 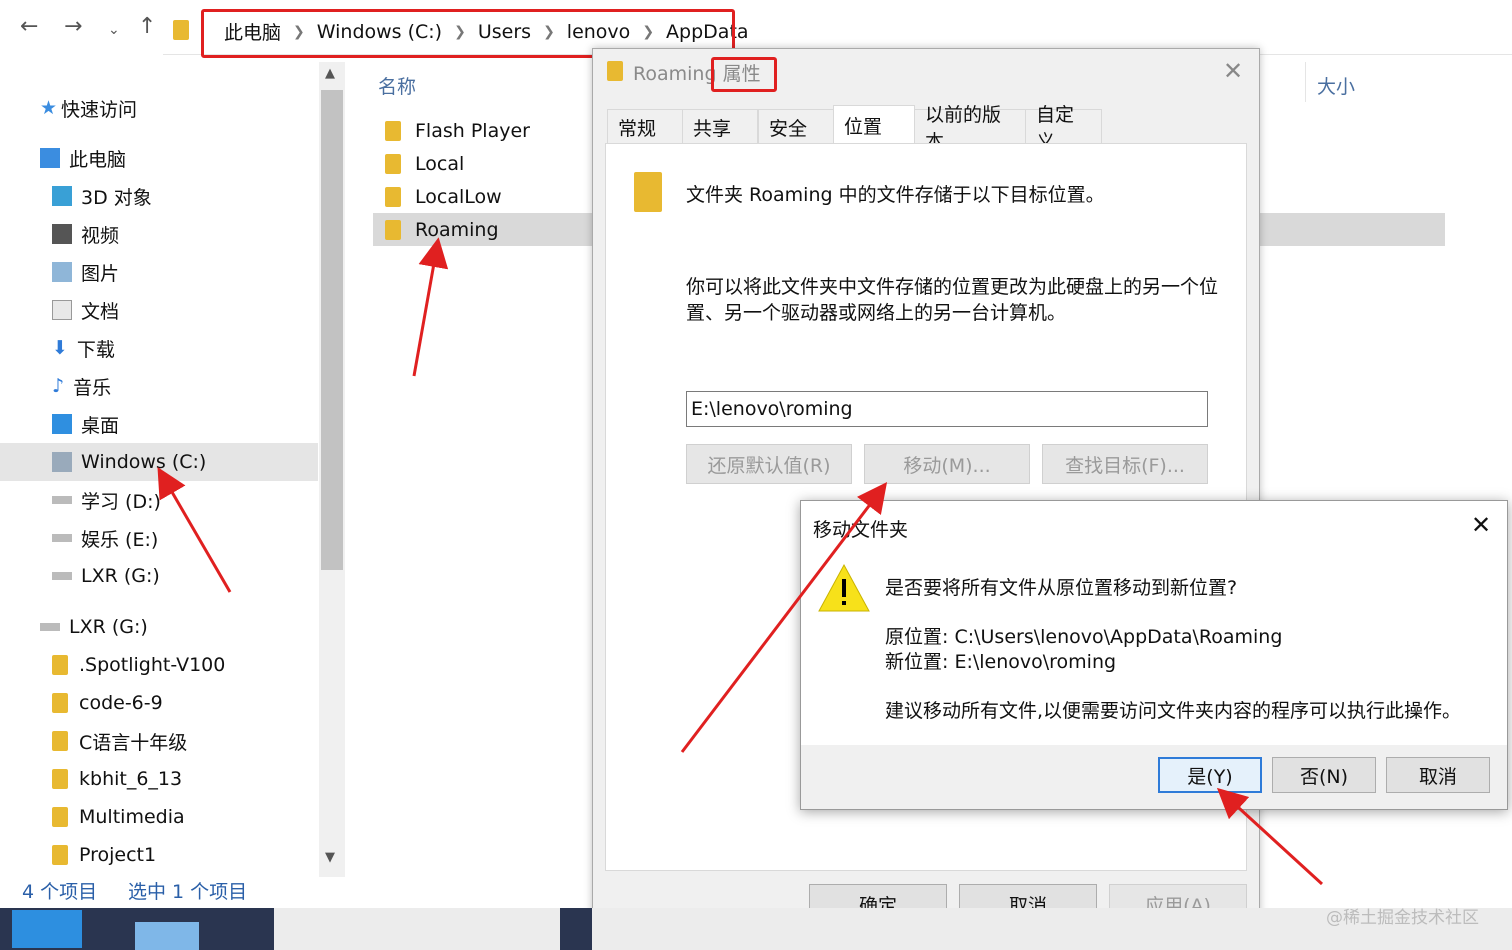 I want to click on file-name: Local, so click(x=440, y=163).